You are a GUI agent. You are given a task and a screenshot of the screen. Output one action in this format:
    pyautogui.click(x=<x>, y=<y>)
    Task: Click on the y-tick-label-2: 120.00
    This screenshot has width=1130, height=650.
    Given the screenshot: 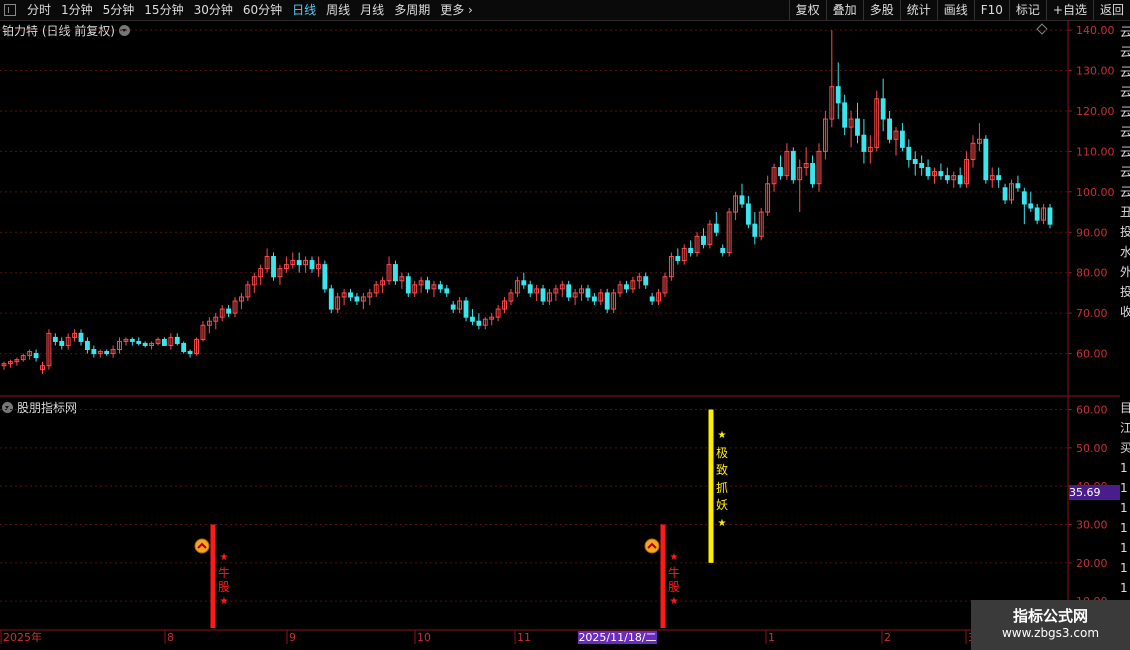 What is the action you would take?
    pyautogui.click(x=1095, y=111)
    